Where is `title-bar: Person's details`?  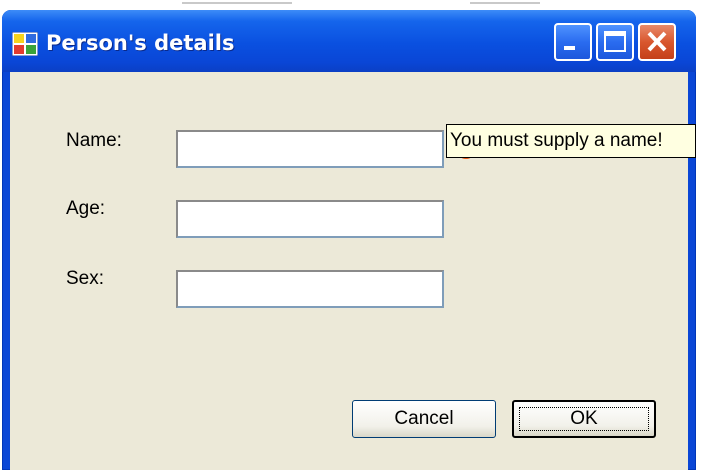
title-bar: Person's details is located at coordinates (349, 41).